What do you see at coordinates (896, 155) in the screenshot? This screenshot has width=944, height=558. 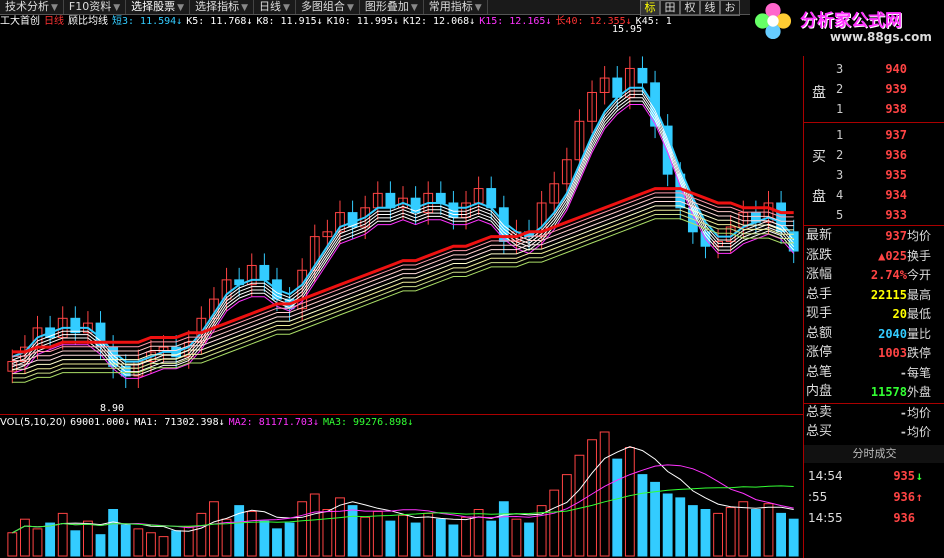 I see `bid-price: 936` at bounding box center [896, 155].